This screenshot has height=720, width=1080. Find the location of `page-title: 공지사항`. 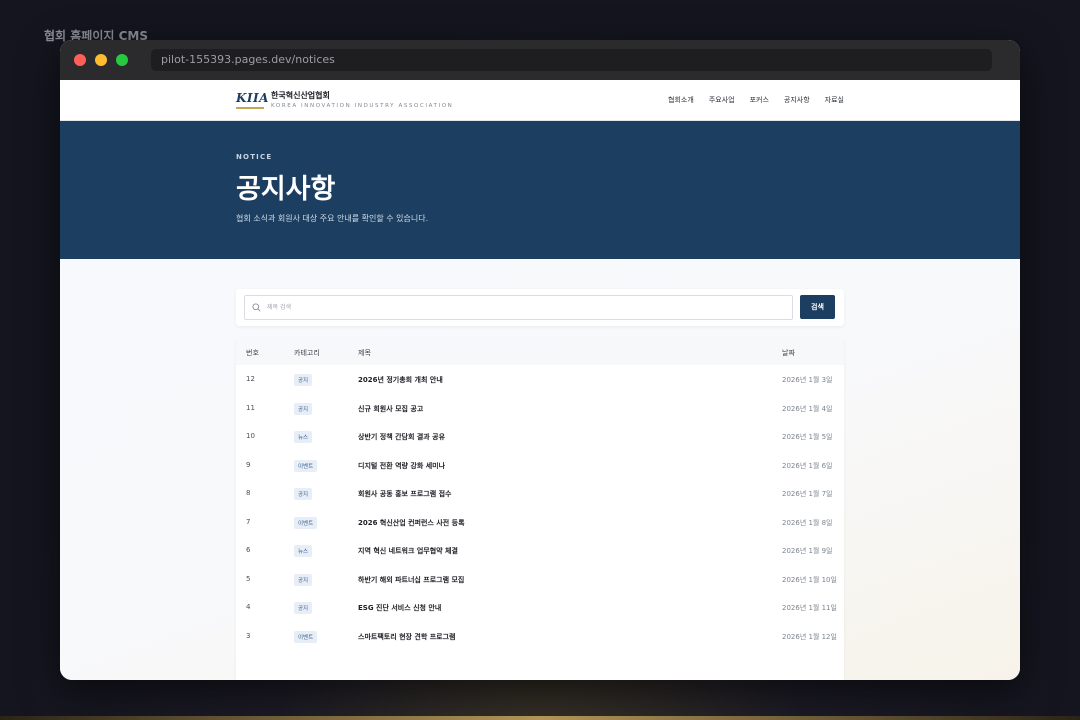

page-title: 공지사항 is located at coordinates (286, 189).